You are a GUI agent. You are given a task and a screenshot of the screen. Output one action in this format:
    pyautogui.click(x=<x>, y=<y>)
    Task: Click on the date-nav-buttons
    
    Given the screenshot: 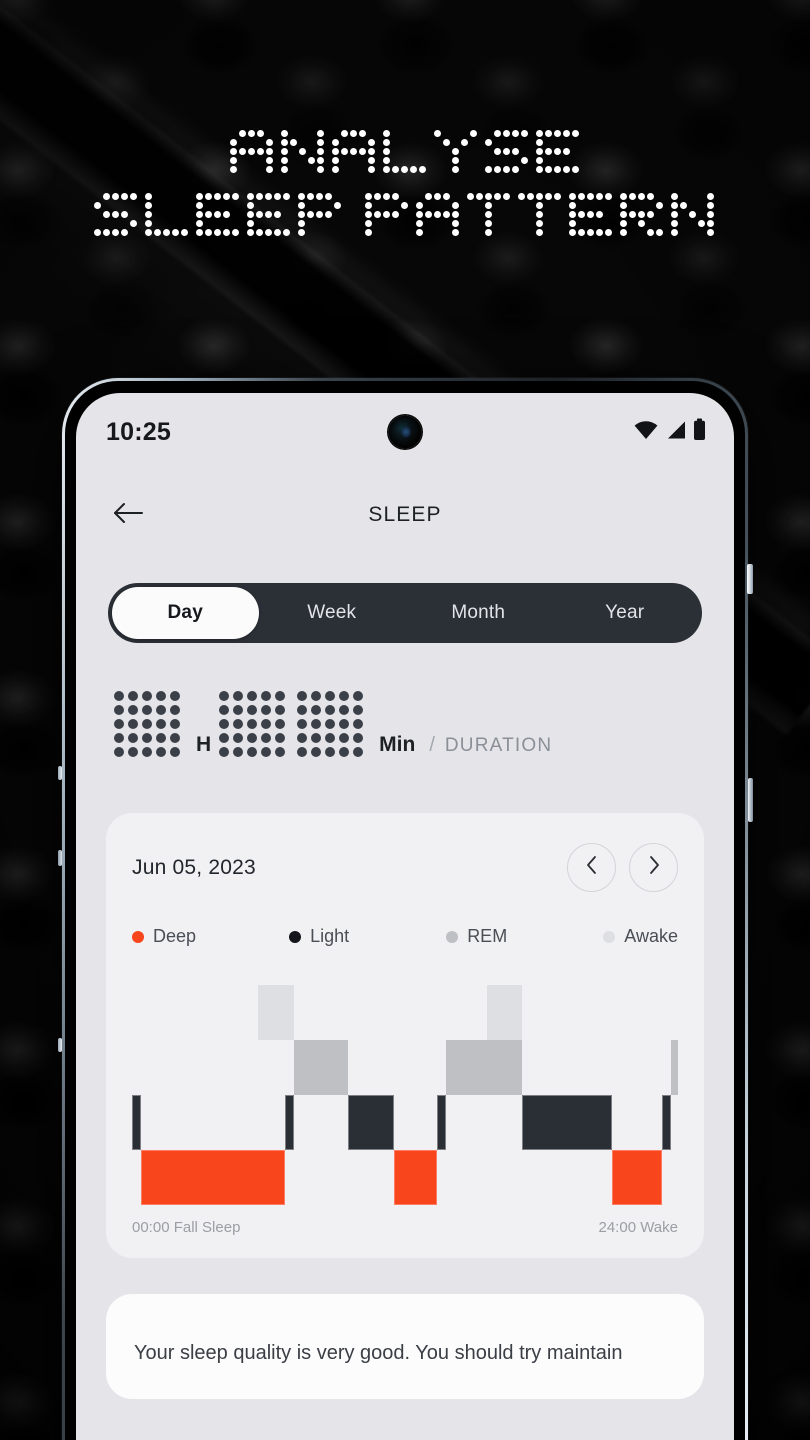 What is the action you would take?
    pyautogui.click(x=622, y=867)
    